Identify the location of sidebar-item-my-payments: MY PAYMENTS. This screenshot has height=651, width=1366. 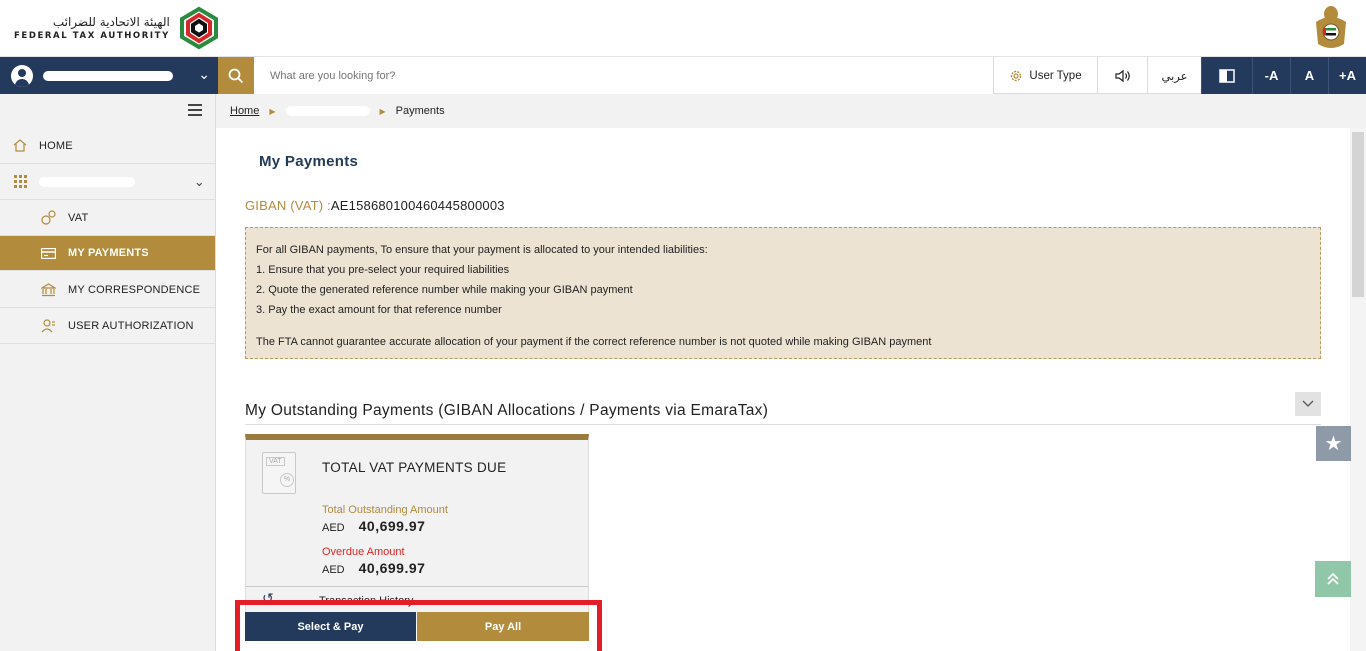
(107, 253).